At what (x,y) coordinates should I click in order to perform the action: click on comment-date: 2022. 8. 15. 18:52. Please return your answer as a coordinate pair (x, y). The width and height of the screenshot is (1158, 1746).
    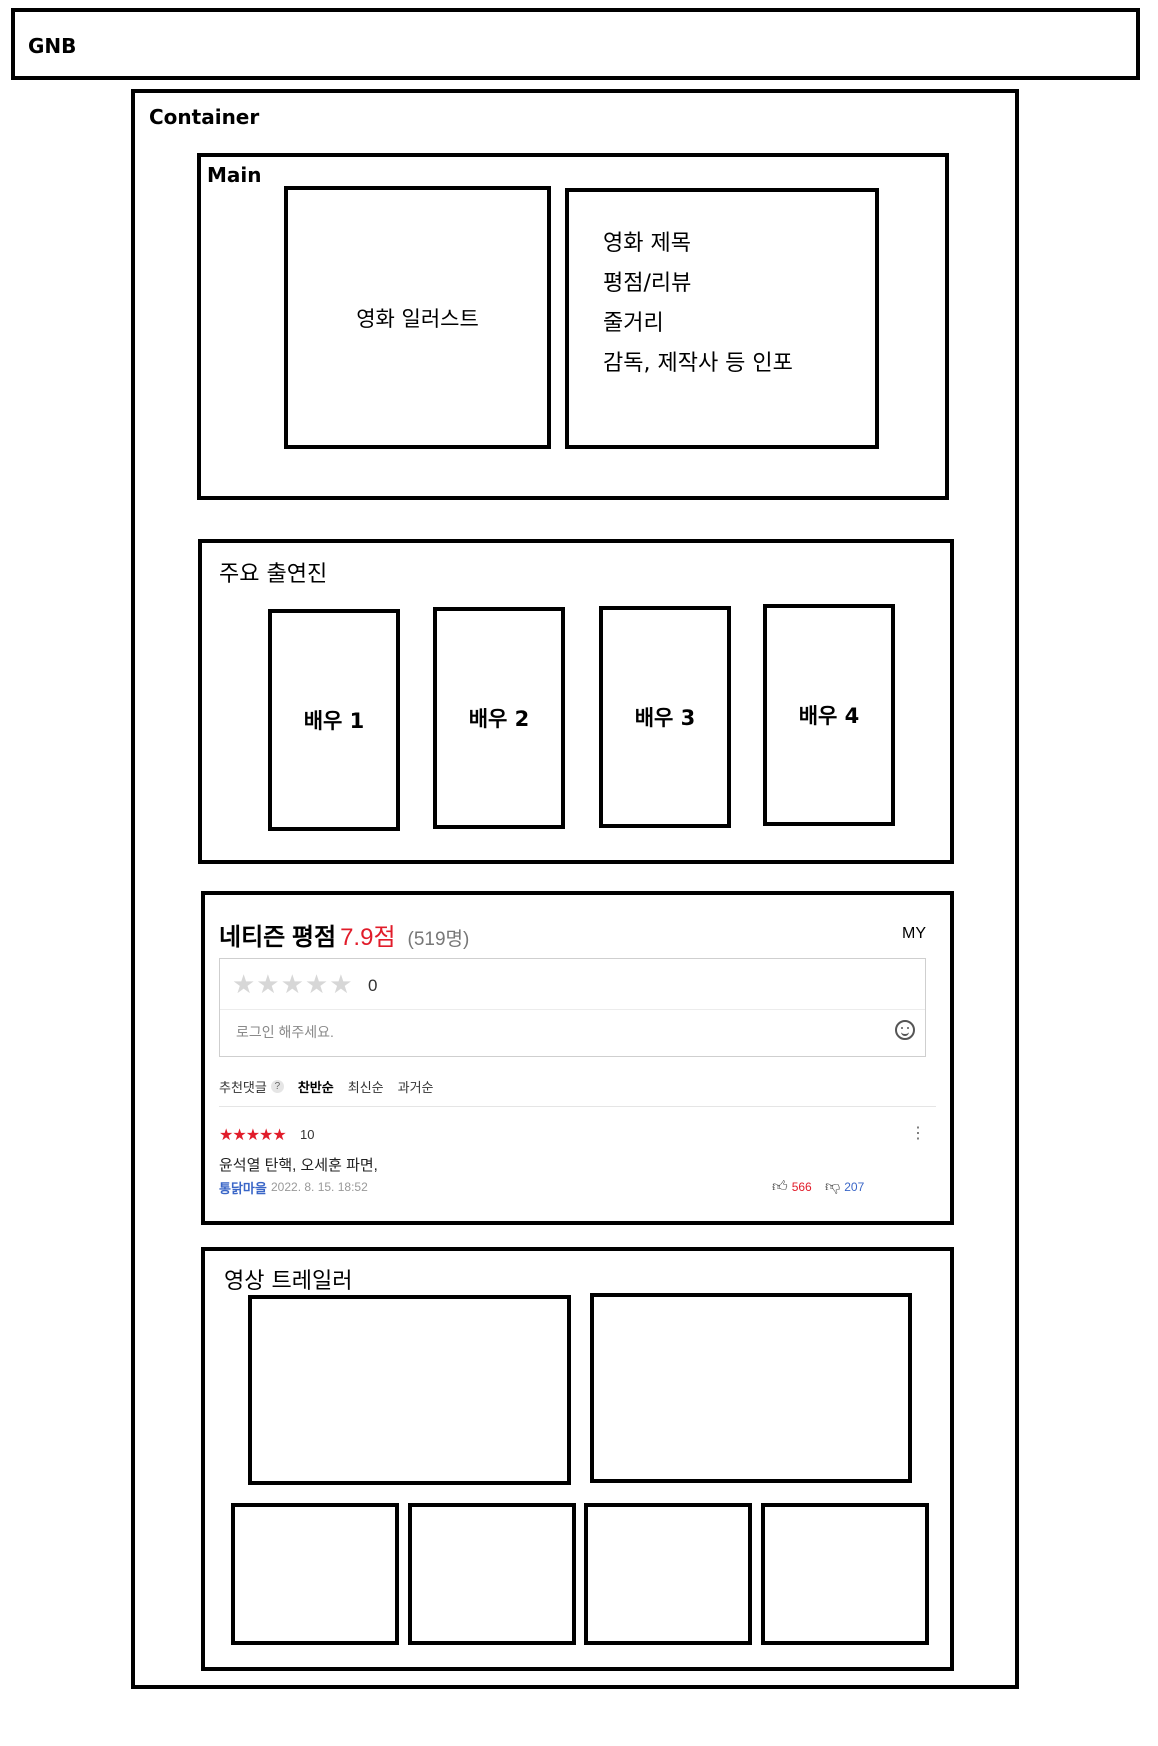
    Looking at the image, I should click on (319, 1187).